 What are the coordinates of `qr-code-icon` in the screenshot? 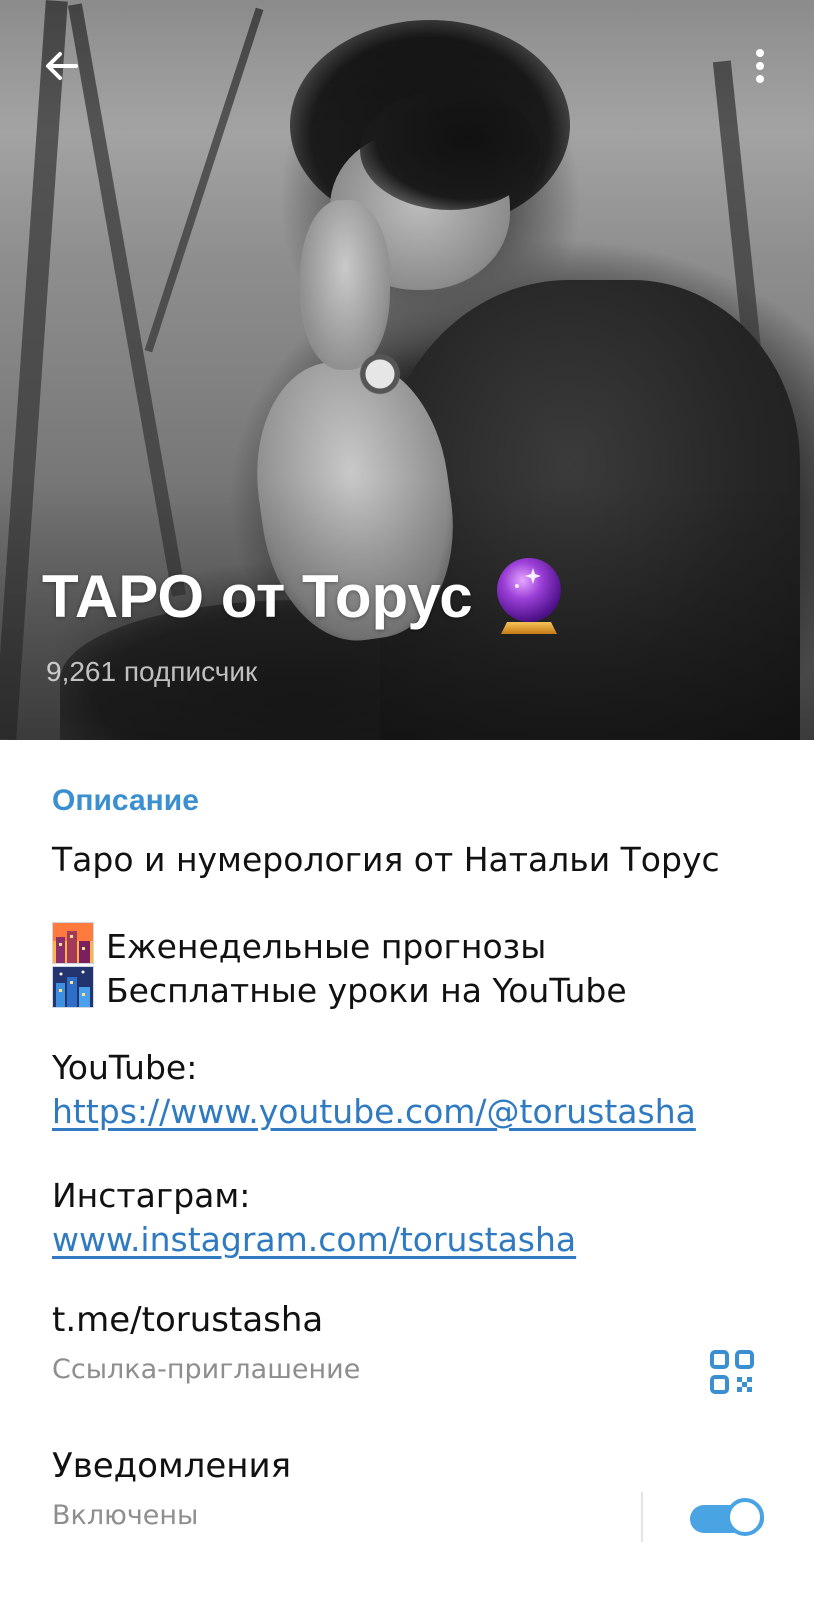 It's located at (732, 1372).